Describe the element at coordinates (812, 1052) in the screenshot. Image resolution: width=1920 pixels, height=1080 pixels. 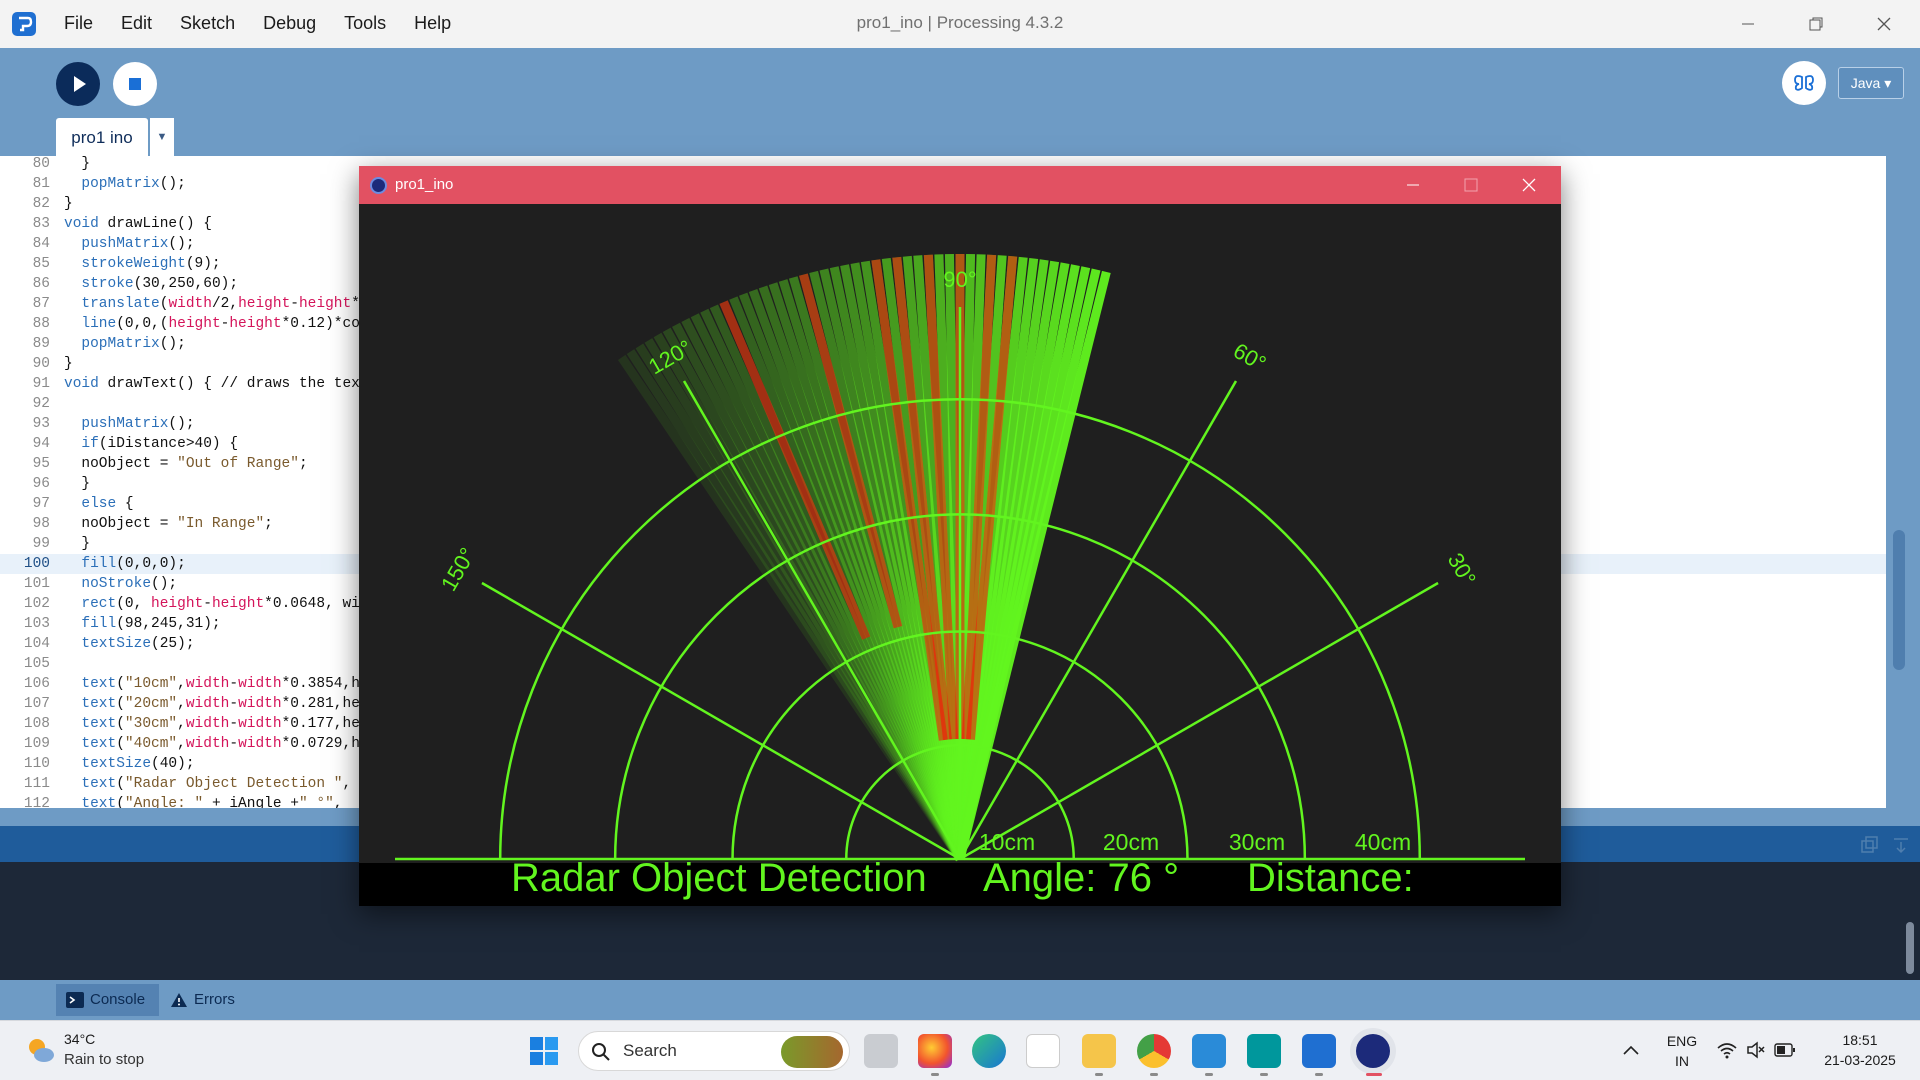
I see `search-highlight-image` at that location.